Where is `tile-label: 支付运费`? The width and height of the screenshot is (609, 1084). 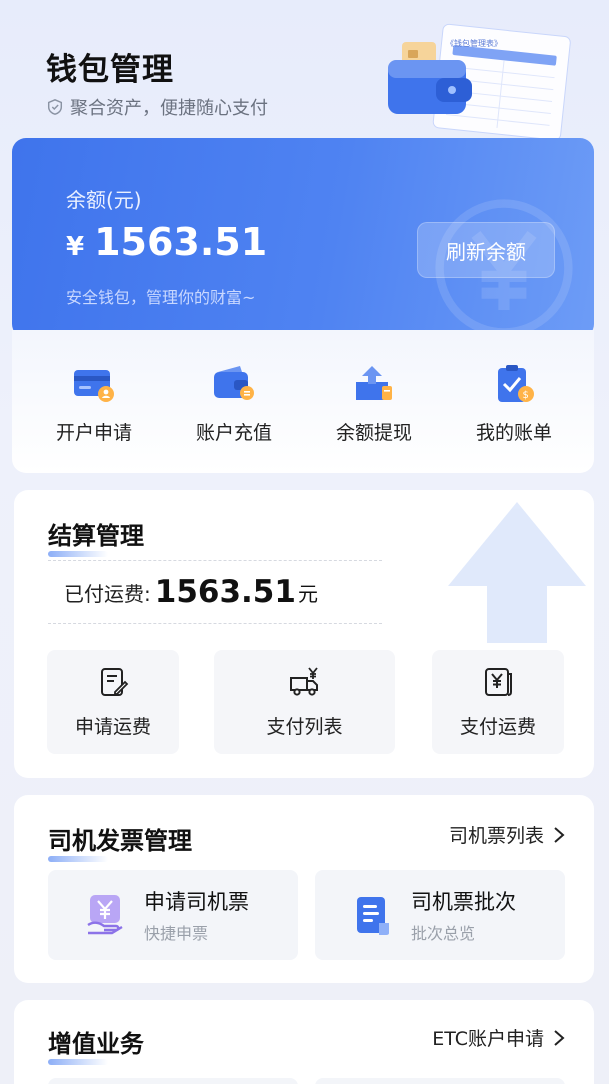
tile-label: 支付运费 is located at coordinates (497, 726).